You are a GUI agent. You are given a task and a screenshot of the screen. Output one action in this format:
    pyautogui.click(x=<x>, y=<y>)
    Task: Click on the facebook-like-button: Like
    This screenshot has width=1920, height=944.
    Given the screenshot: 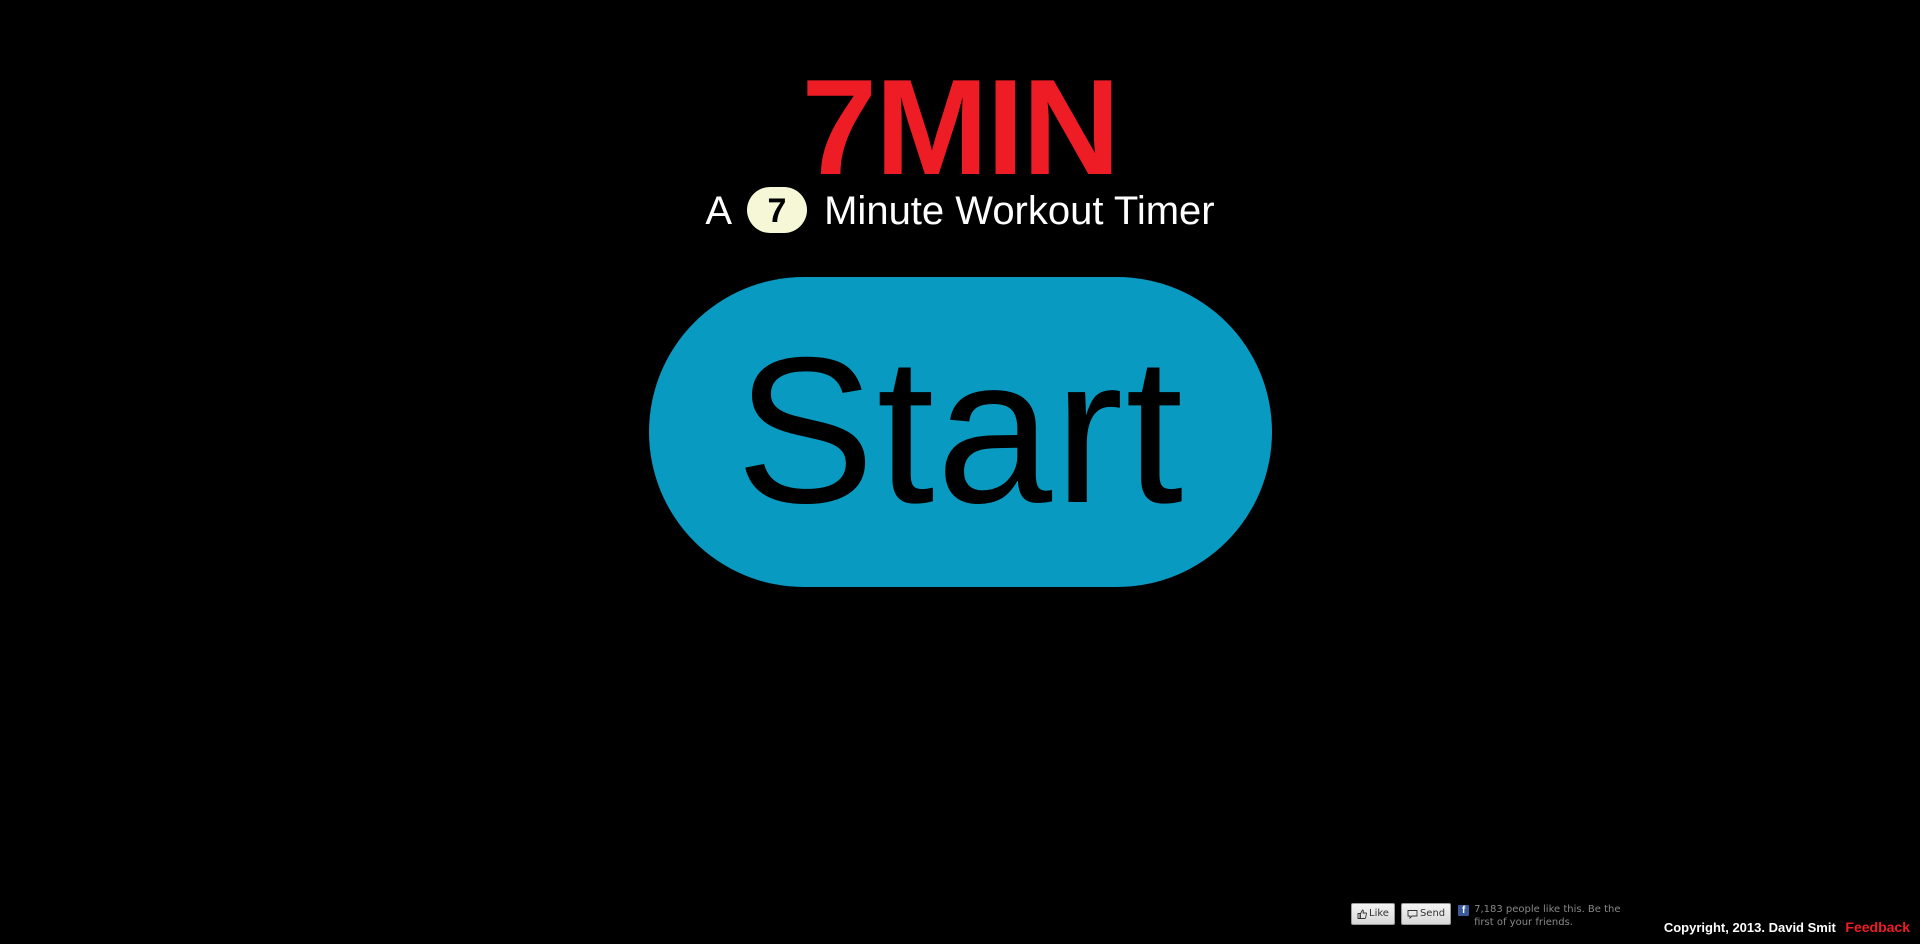 What is the action you would take?
    pyautogui.click(x=1373, y=914)
    